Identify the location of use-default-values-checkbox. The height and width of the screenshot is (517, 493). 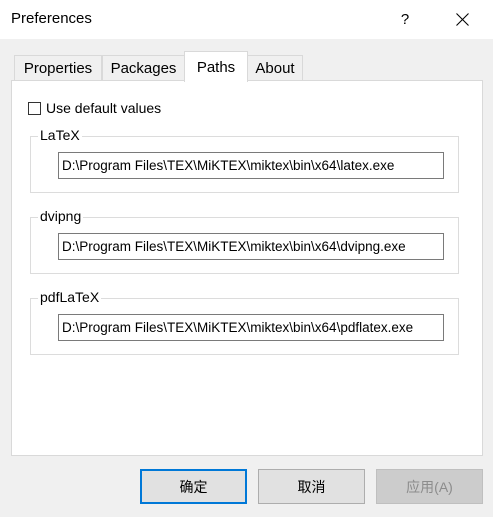
(34, 108).